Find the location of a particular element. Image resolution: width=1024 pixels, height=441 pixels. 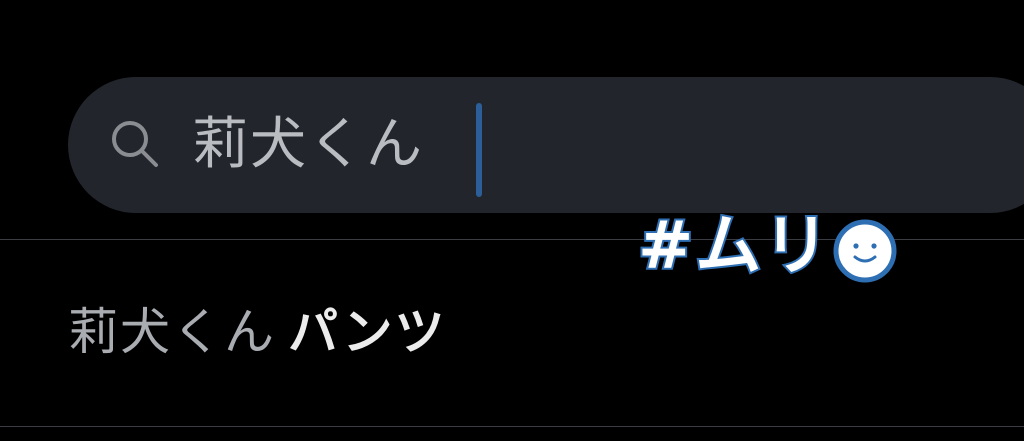

search-suggestion-item: 莉犬くん パンツ is located at coordinates (257, 332).